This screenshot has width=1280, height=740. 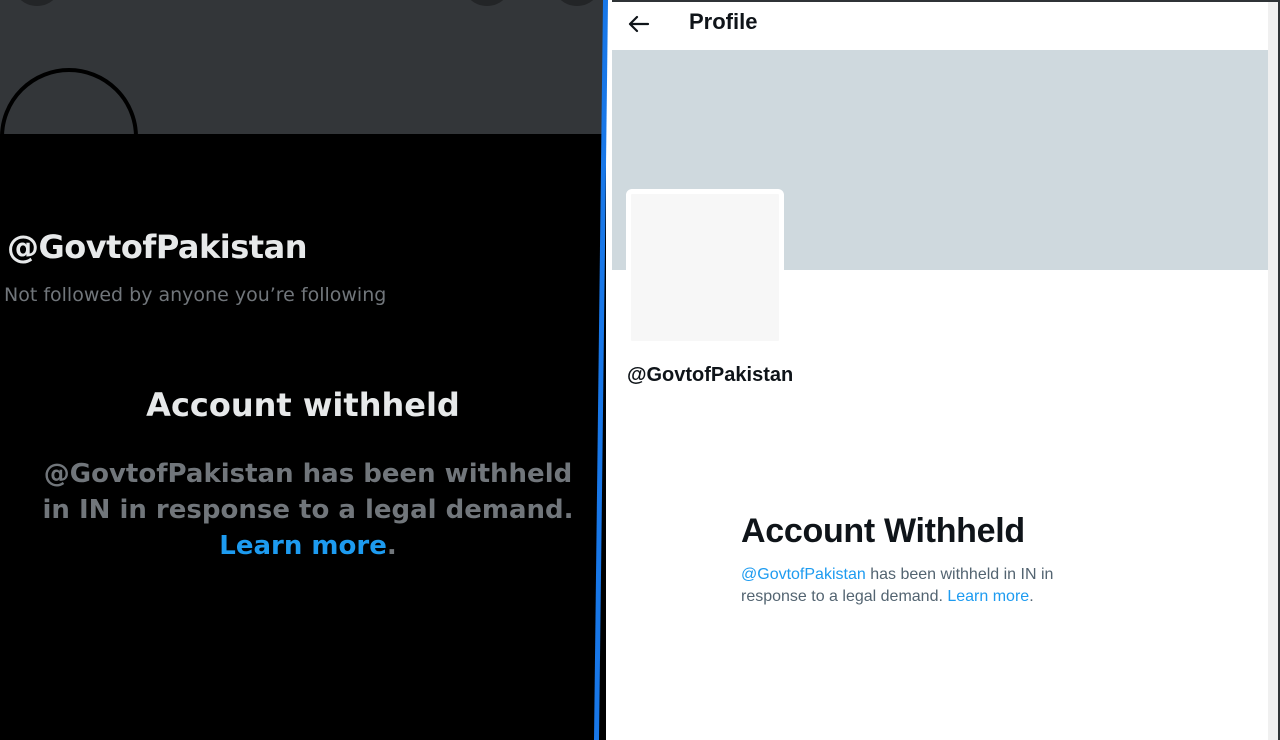 I want to click on page-title: Profile, so click(x=723, y=21).